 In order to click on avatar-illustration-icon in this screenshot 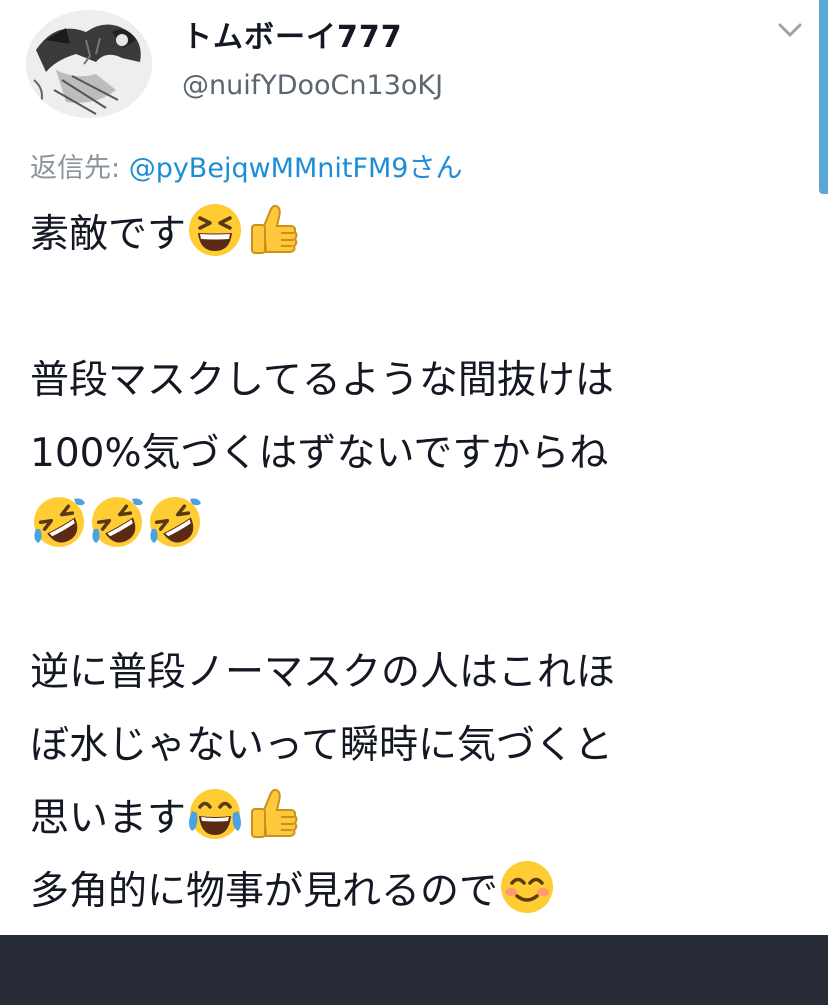, I will do `click(89, 64)`.